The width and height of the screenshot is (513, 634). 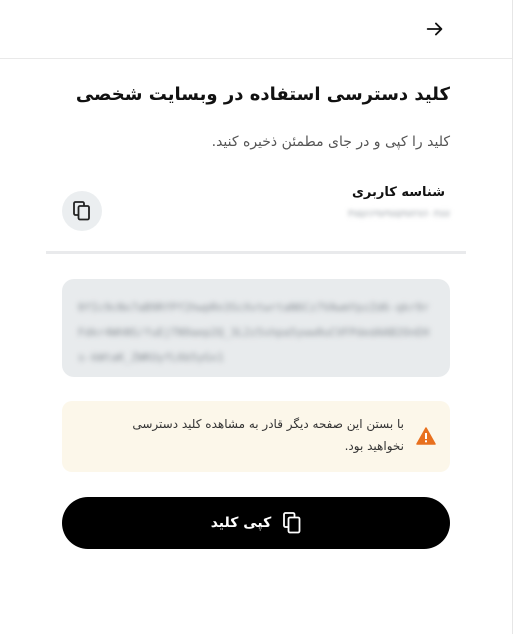 I want to click on back-button, so click(x=435, y=29).